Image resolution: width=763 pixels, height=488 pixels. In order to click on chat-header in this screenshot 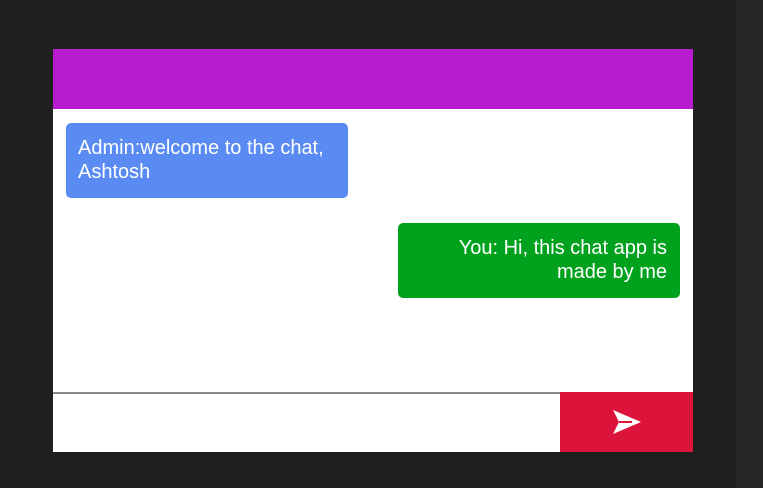, I will do `click(373, 79)`.